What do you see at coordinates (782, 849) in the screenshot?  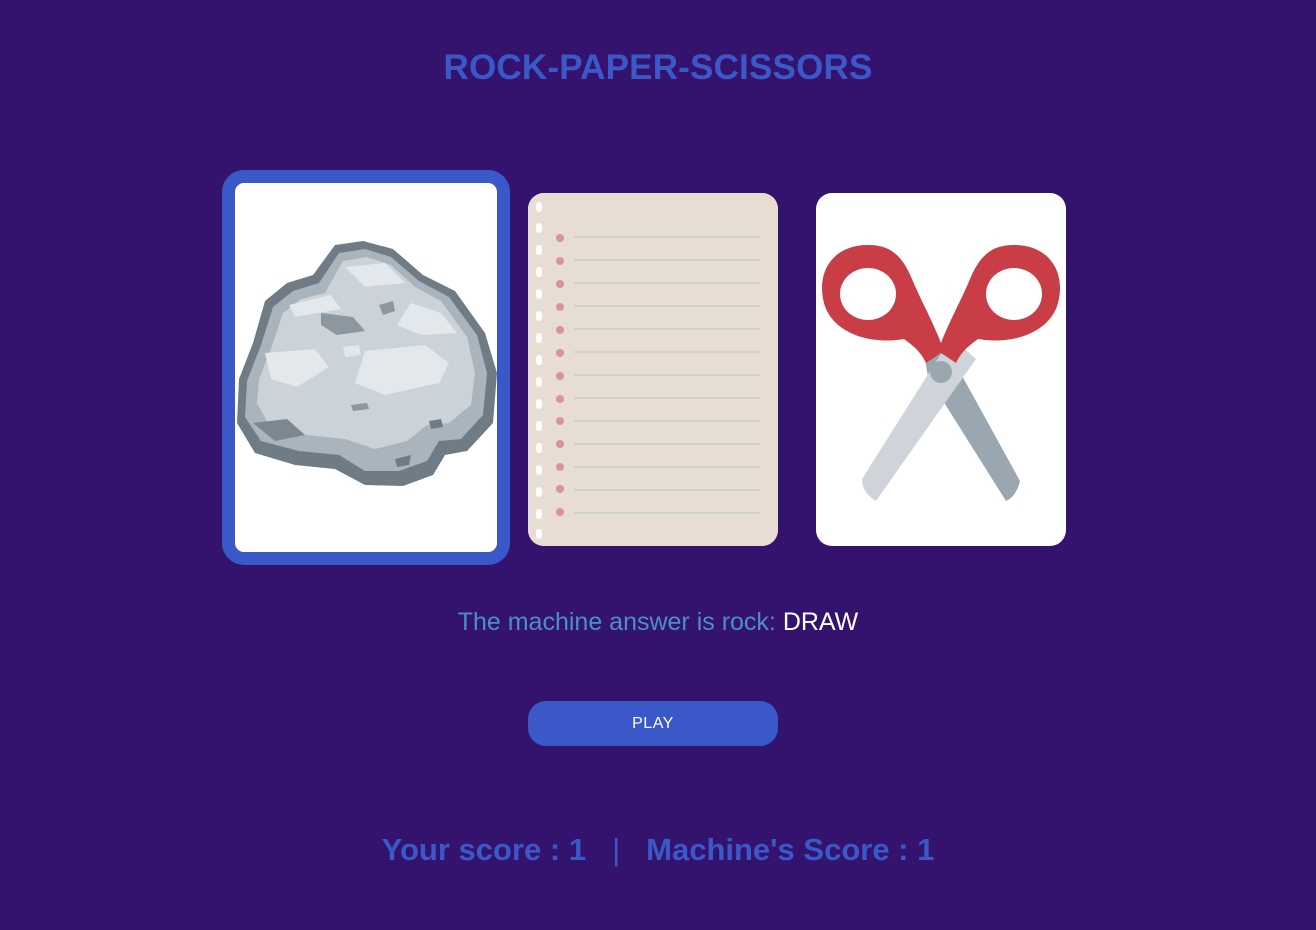 I see `machine-score-label: Machine's Score :` at bounding box center [782, 849].